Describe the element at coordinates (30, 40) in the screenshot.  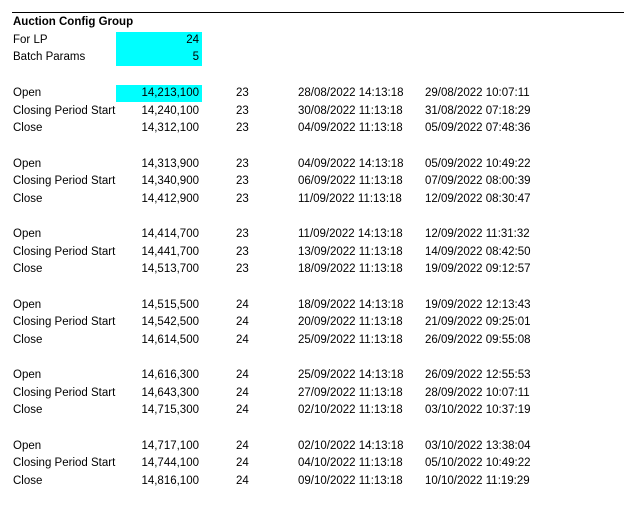
I see `param-label-for-lp: For LP` at that location.